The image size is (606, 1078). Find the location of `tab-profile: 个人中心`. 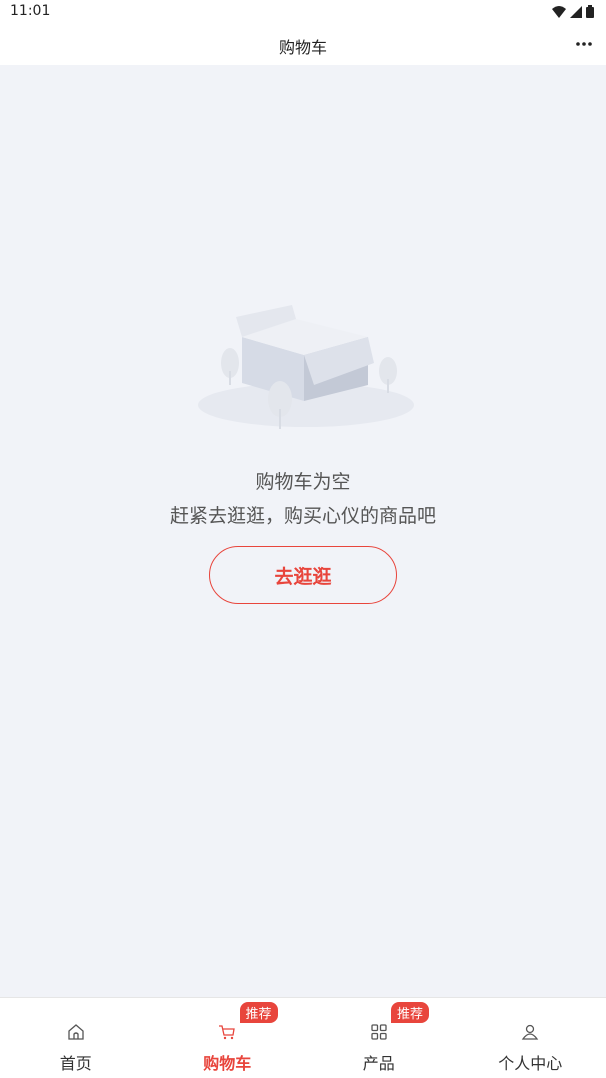

tab-profile: 个人中心 is located at coordinates (530, 1038).